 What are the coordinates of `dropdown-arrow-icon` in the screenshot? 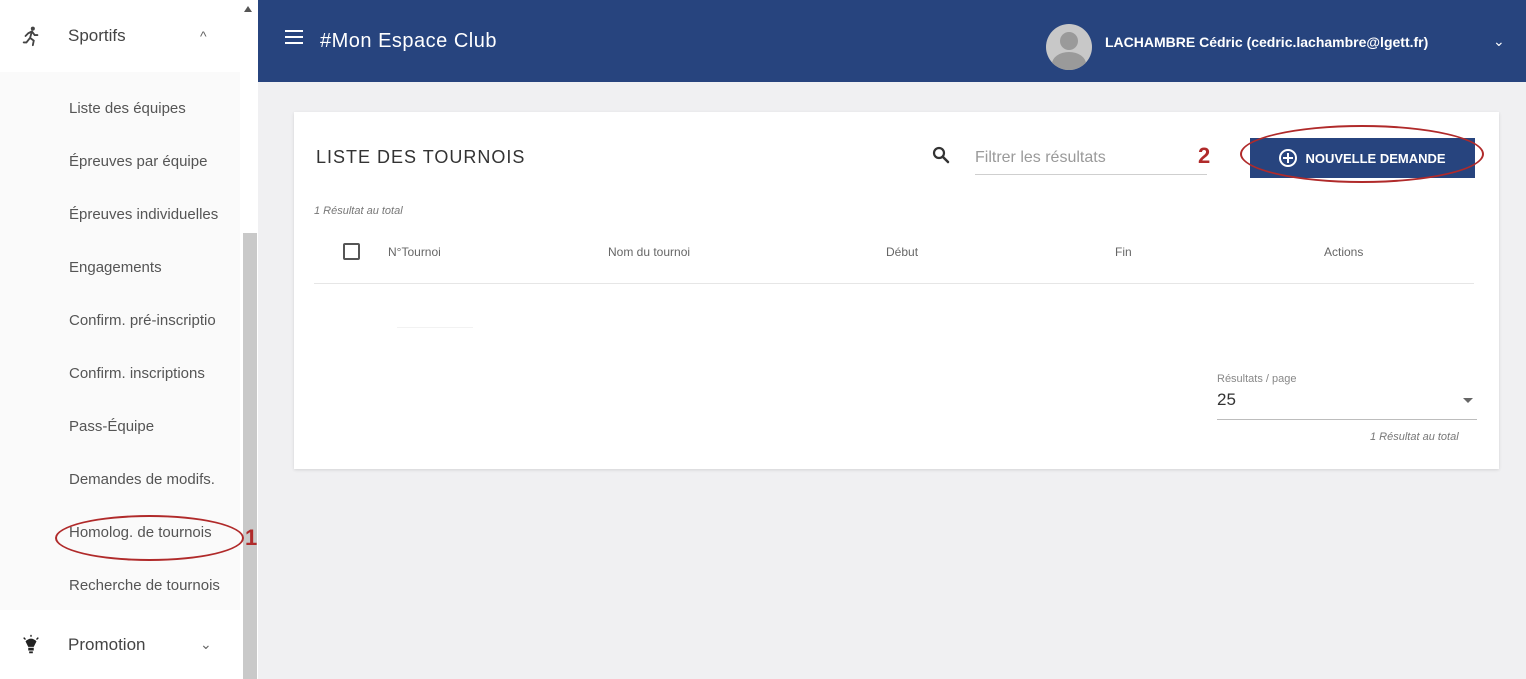 It's located at (1468, 400).